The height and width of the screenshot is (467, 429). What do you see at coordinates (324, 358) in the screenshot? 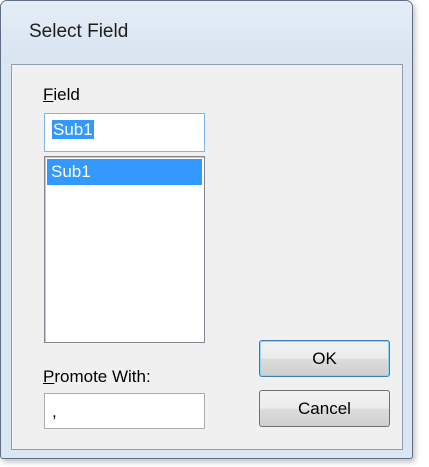
I see `ok-button: OK` at bounding box center [324, 358].